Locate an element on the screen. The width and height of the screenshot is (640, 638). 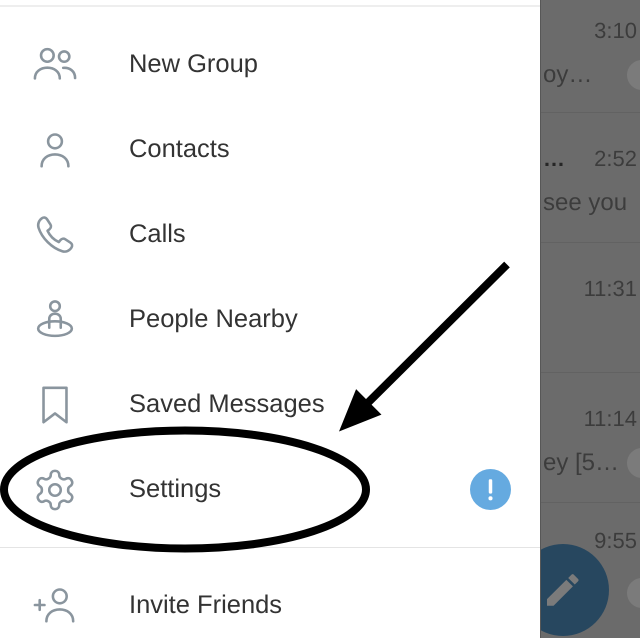
menu-item: Contacts is located at coordinates (270, 149).